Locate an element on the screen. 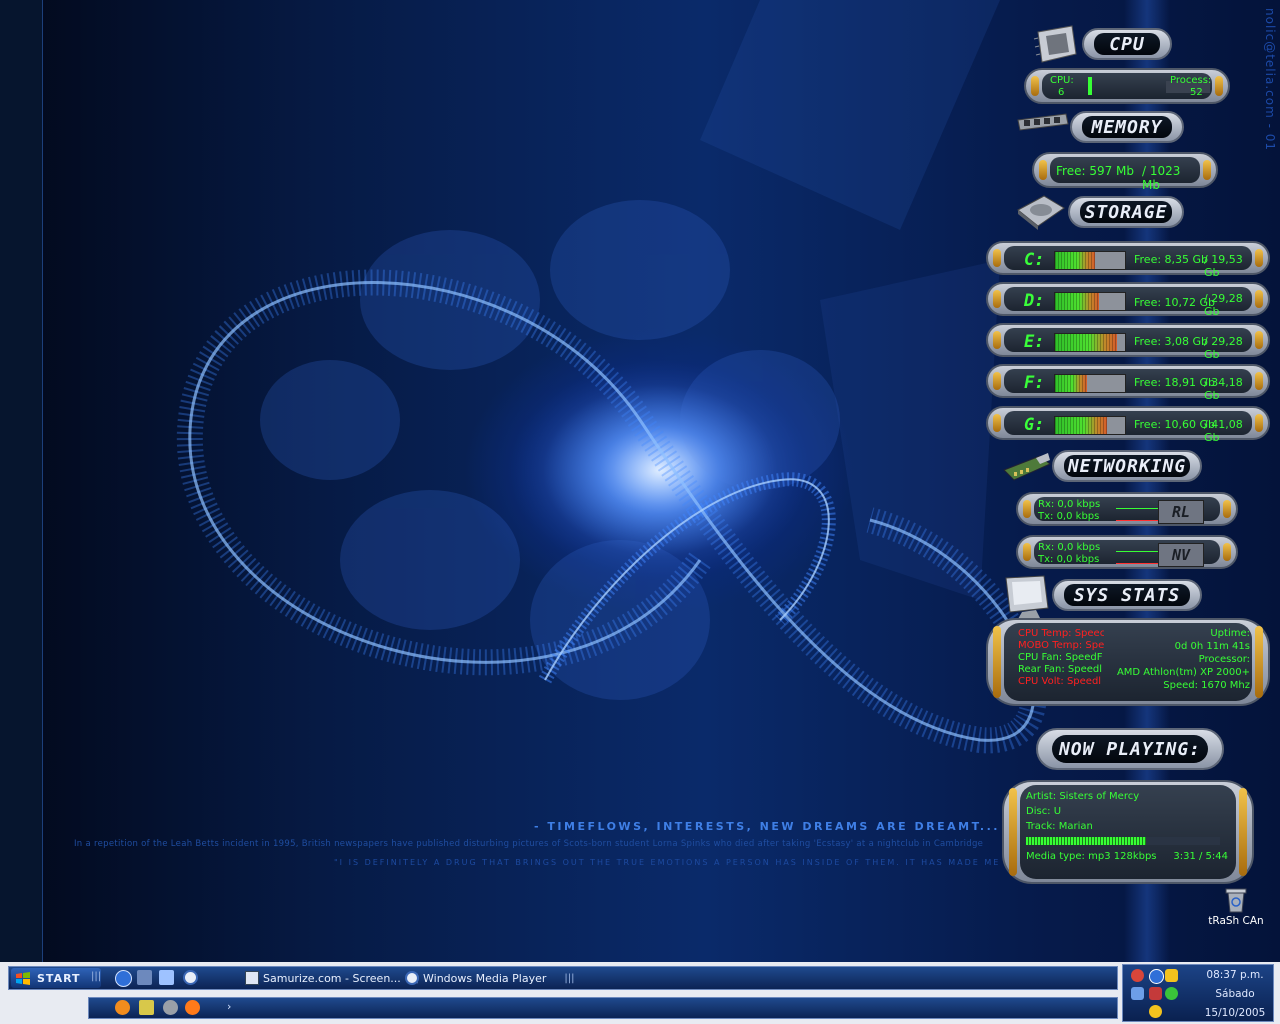 The image size is (1280, 1024). messenger-quicklaunch-icon is located at coordinates (123, 978).